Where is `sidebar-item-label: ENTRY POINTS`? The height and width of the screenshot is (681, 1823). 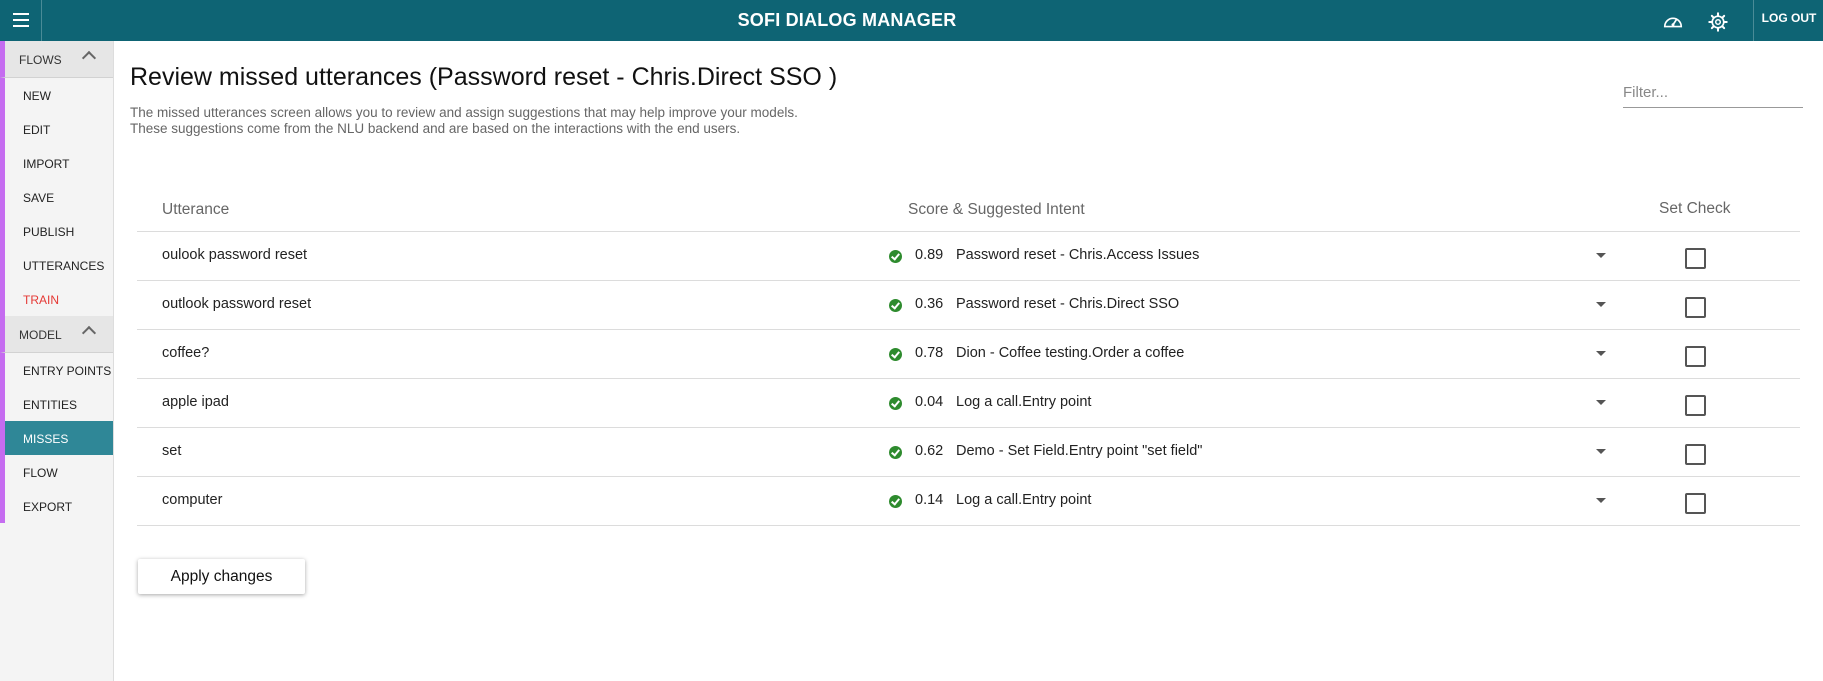
sidebar-item-label: ENTRY POINTS is located at coordinates (67, 371).